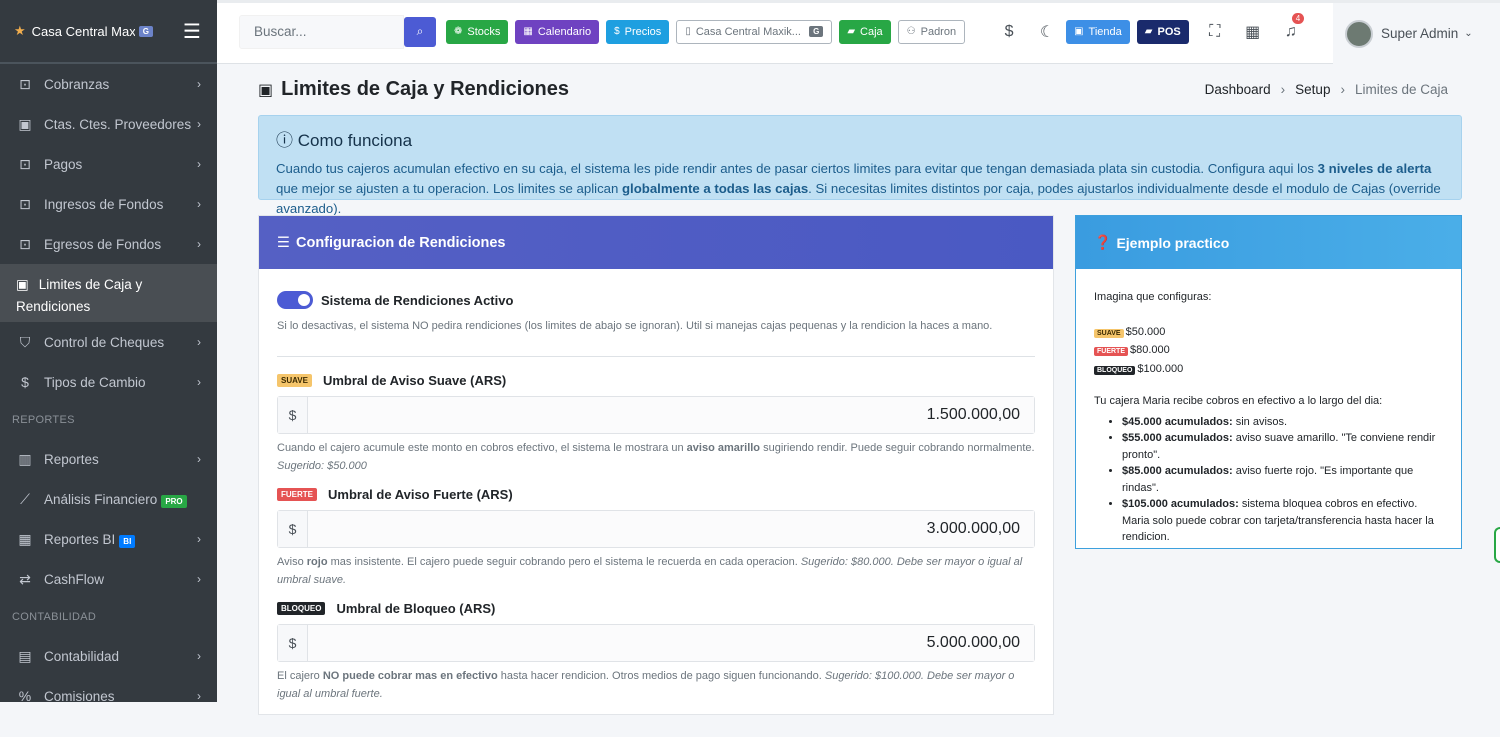  I want to click on breadcrumb: Dashboard › Setup › Limites de Caja, so click(1326, 89).